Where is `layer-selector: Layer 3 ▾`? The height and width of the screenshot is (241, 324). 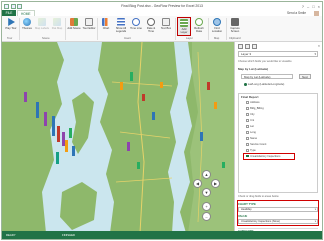 layer-selector: Layer 3 ▾ is located at coordinates (278, 54).